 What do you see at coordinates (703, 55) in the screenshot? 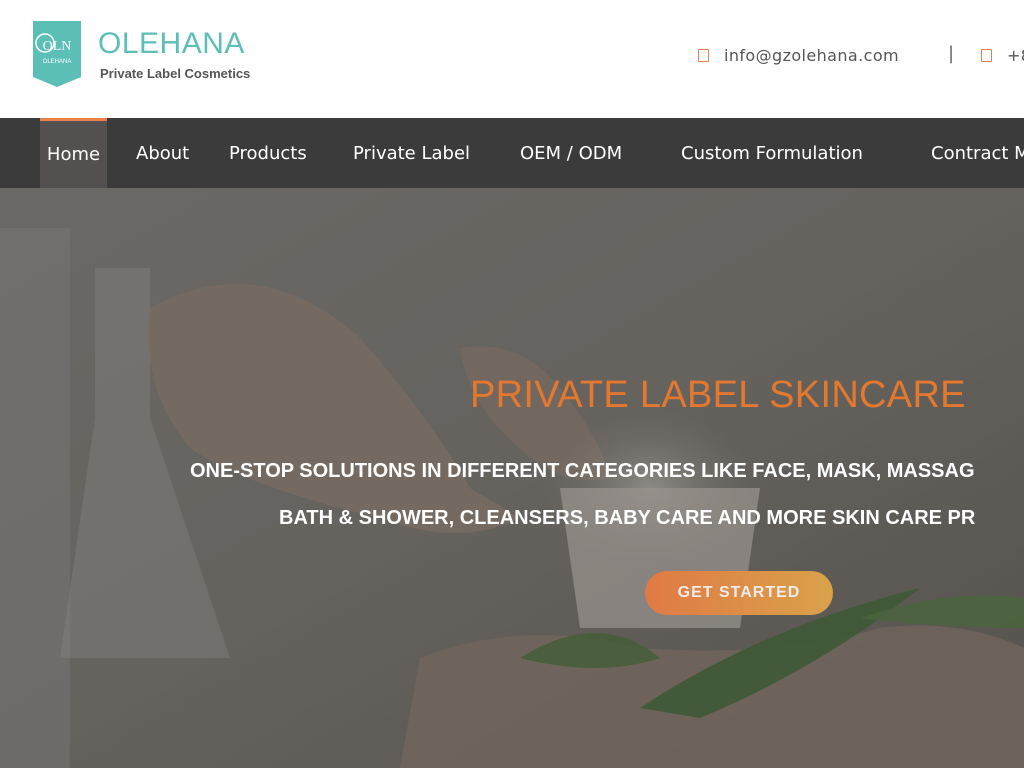
I see `envelope-icon` at bounding box center [703, 55].